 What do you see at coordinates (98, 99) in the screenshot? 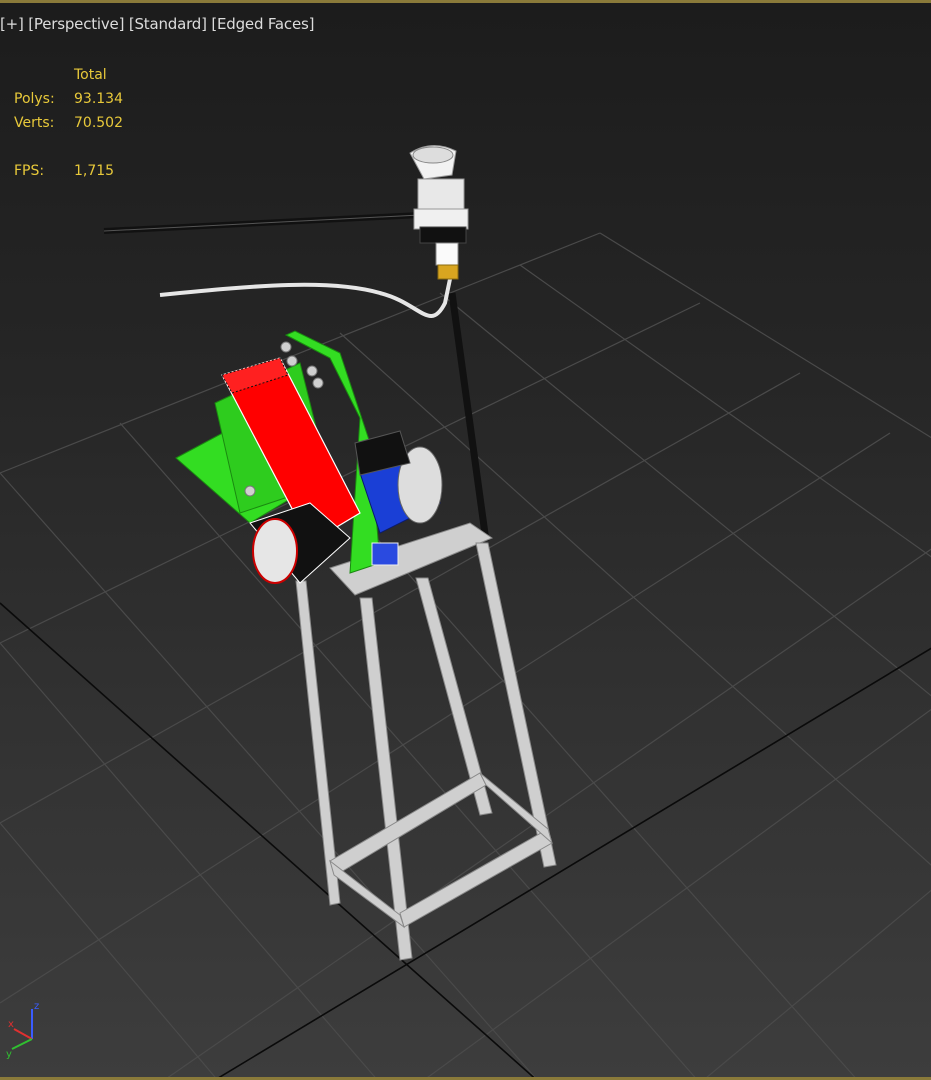
I see `polys-value: 93.134` at bounding box center [98, 99].